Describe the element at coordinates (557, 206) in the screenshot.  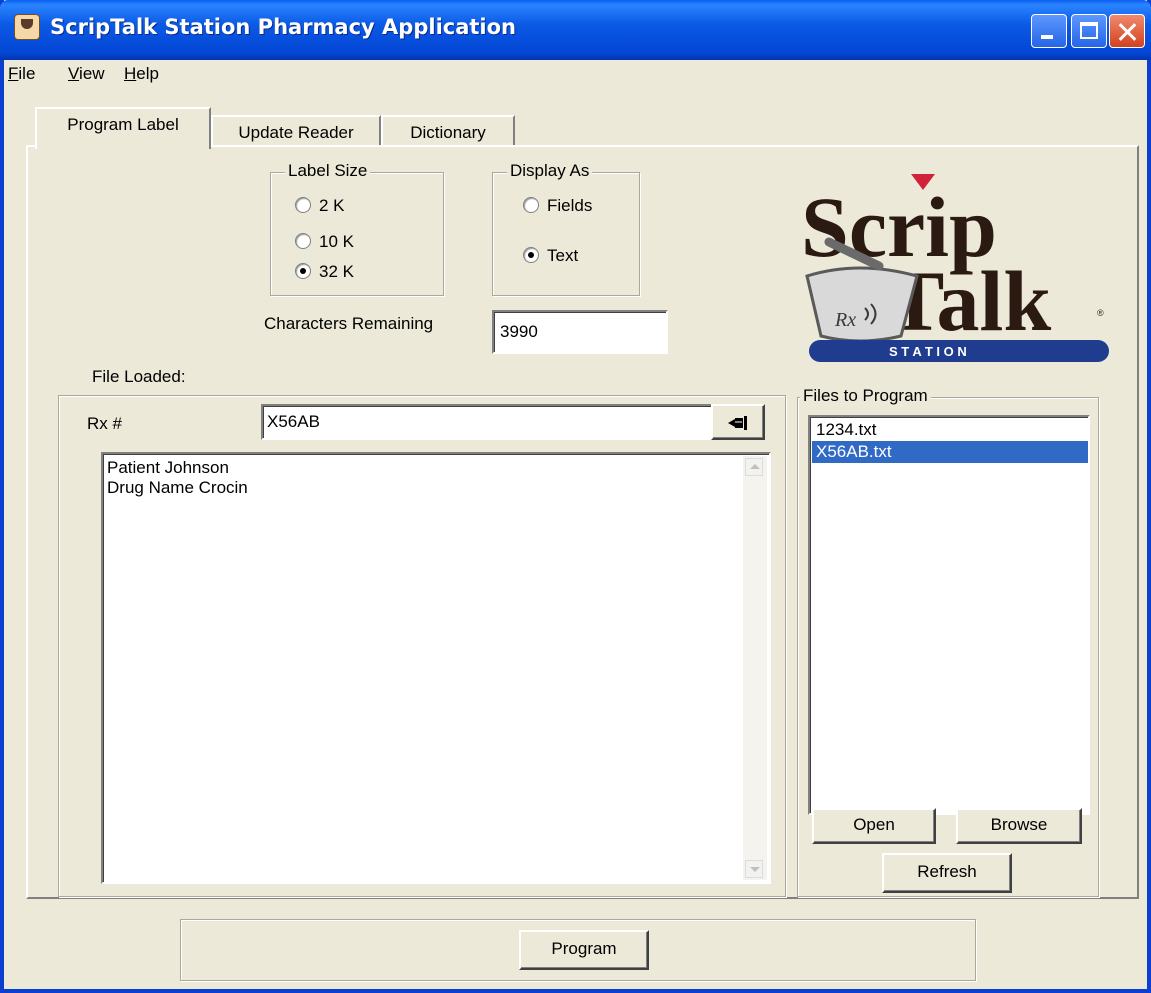
I see `display-fields-radio: Fields` at that location.